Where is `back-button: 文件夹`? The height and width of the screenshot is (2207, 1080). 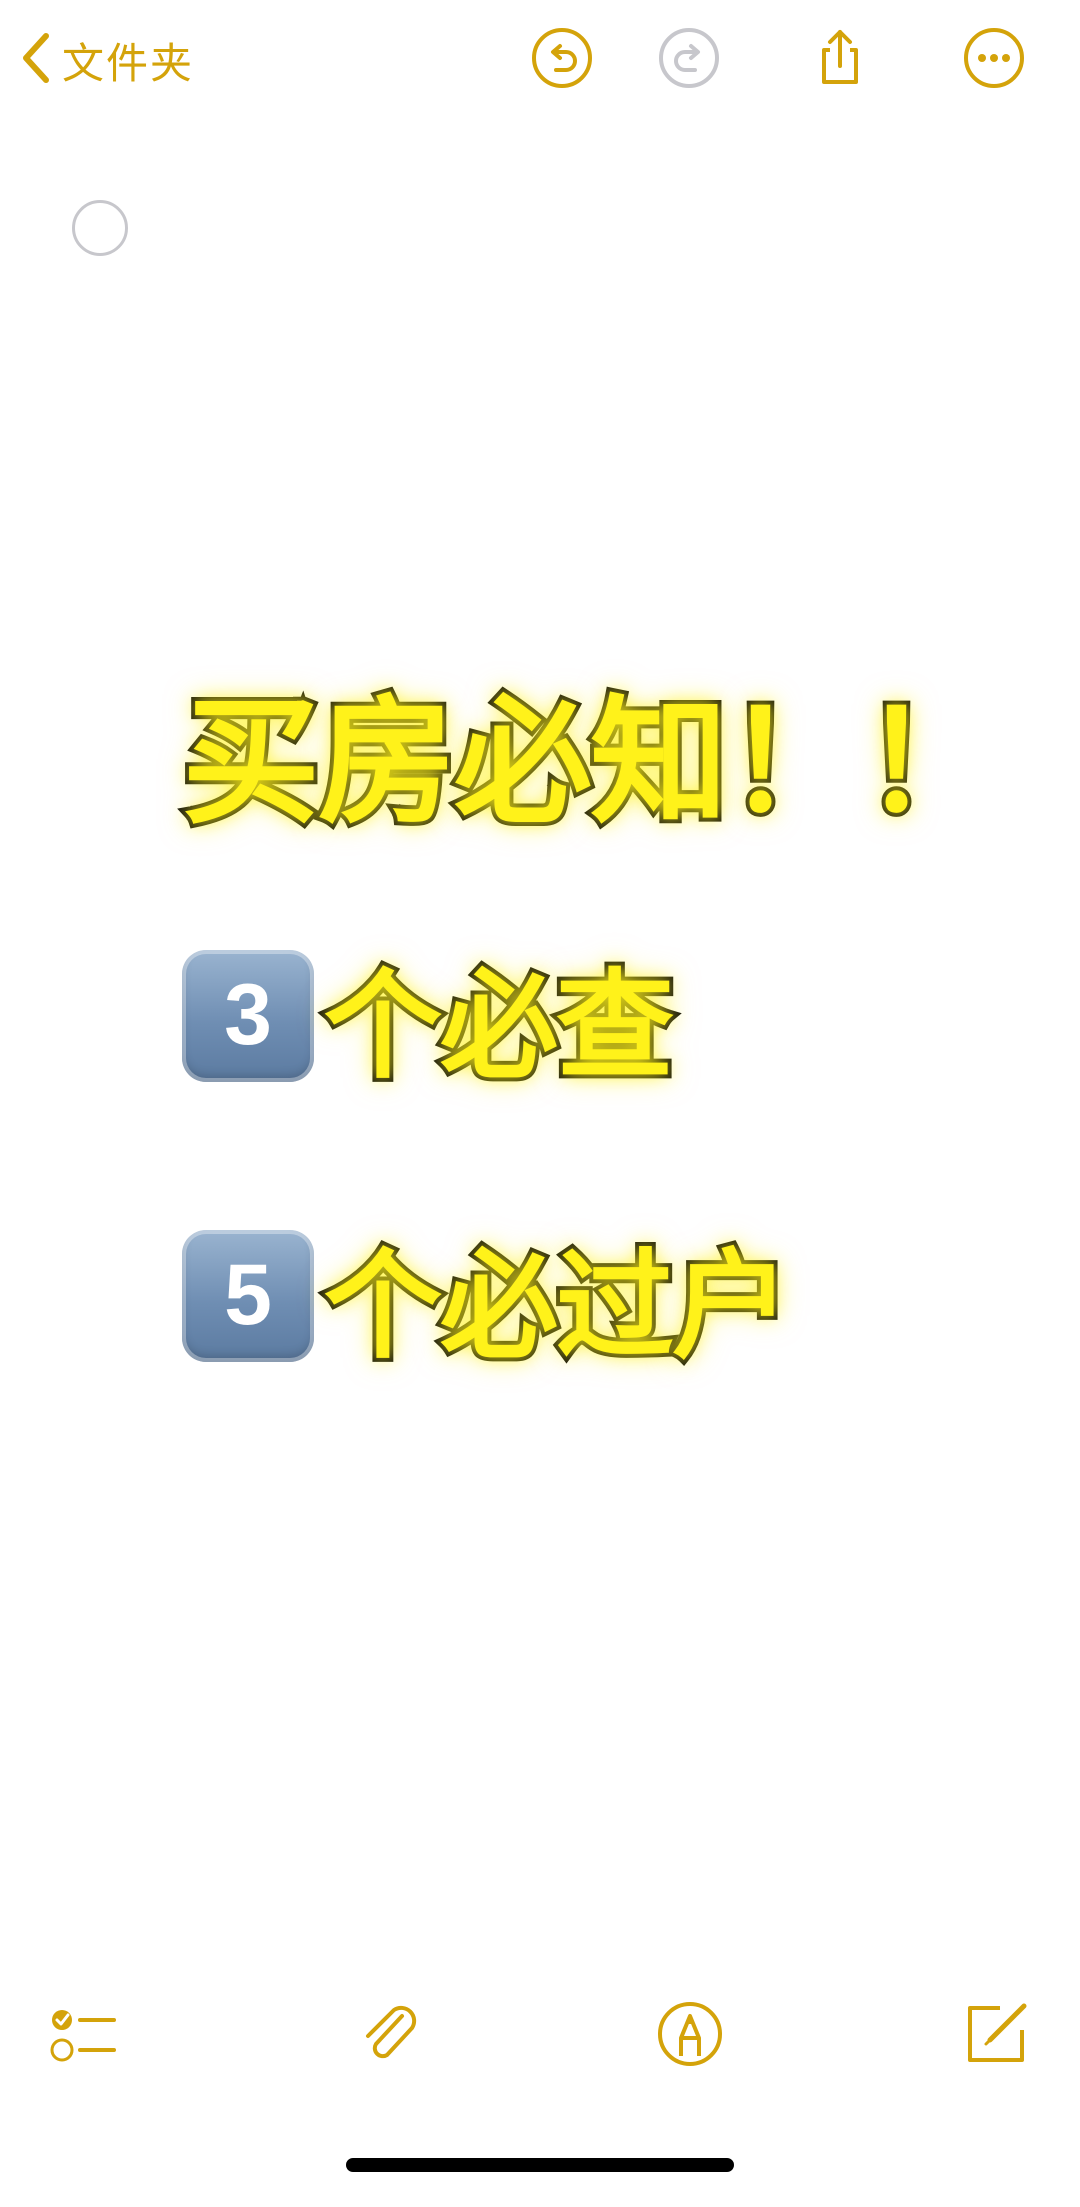
back-button: 文件夹 is located at coordinates (106, 60).